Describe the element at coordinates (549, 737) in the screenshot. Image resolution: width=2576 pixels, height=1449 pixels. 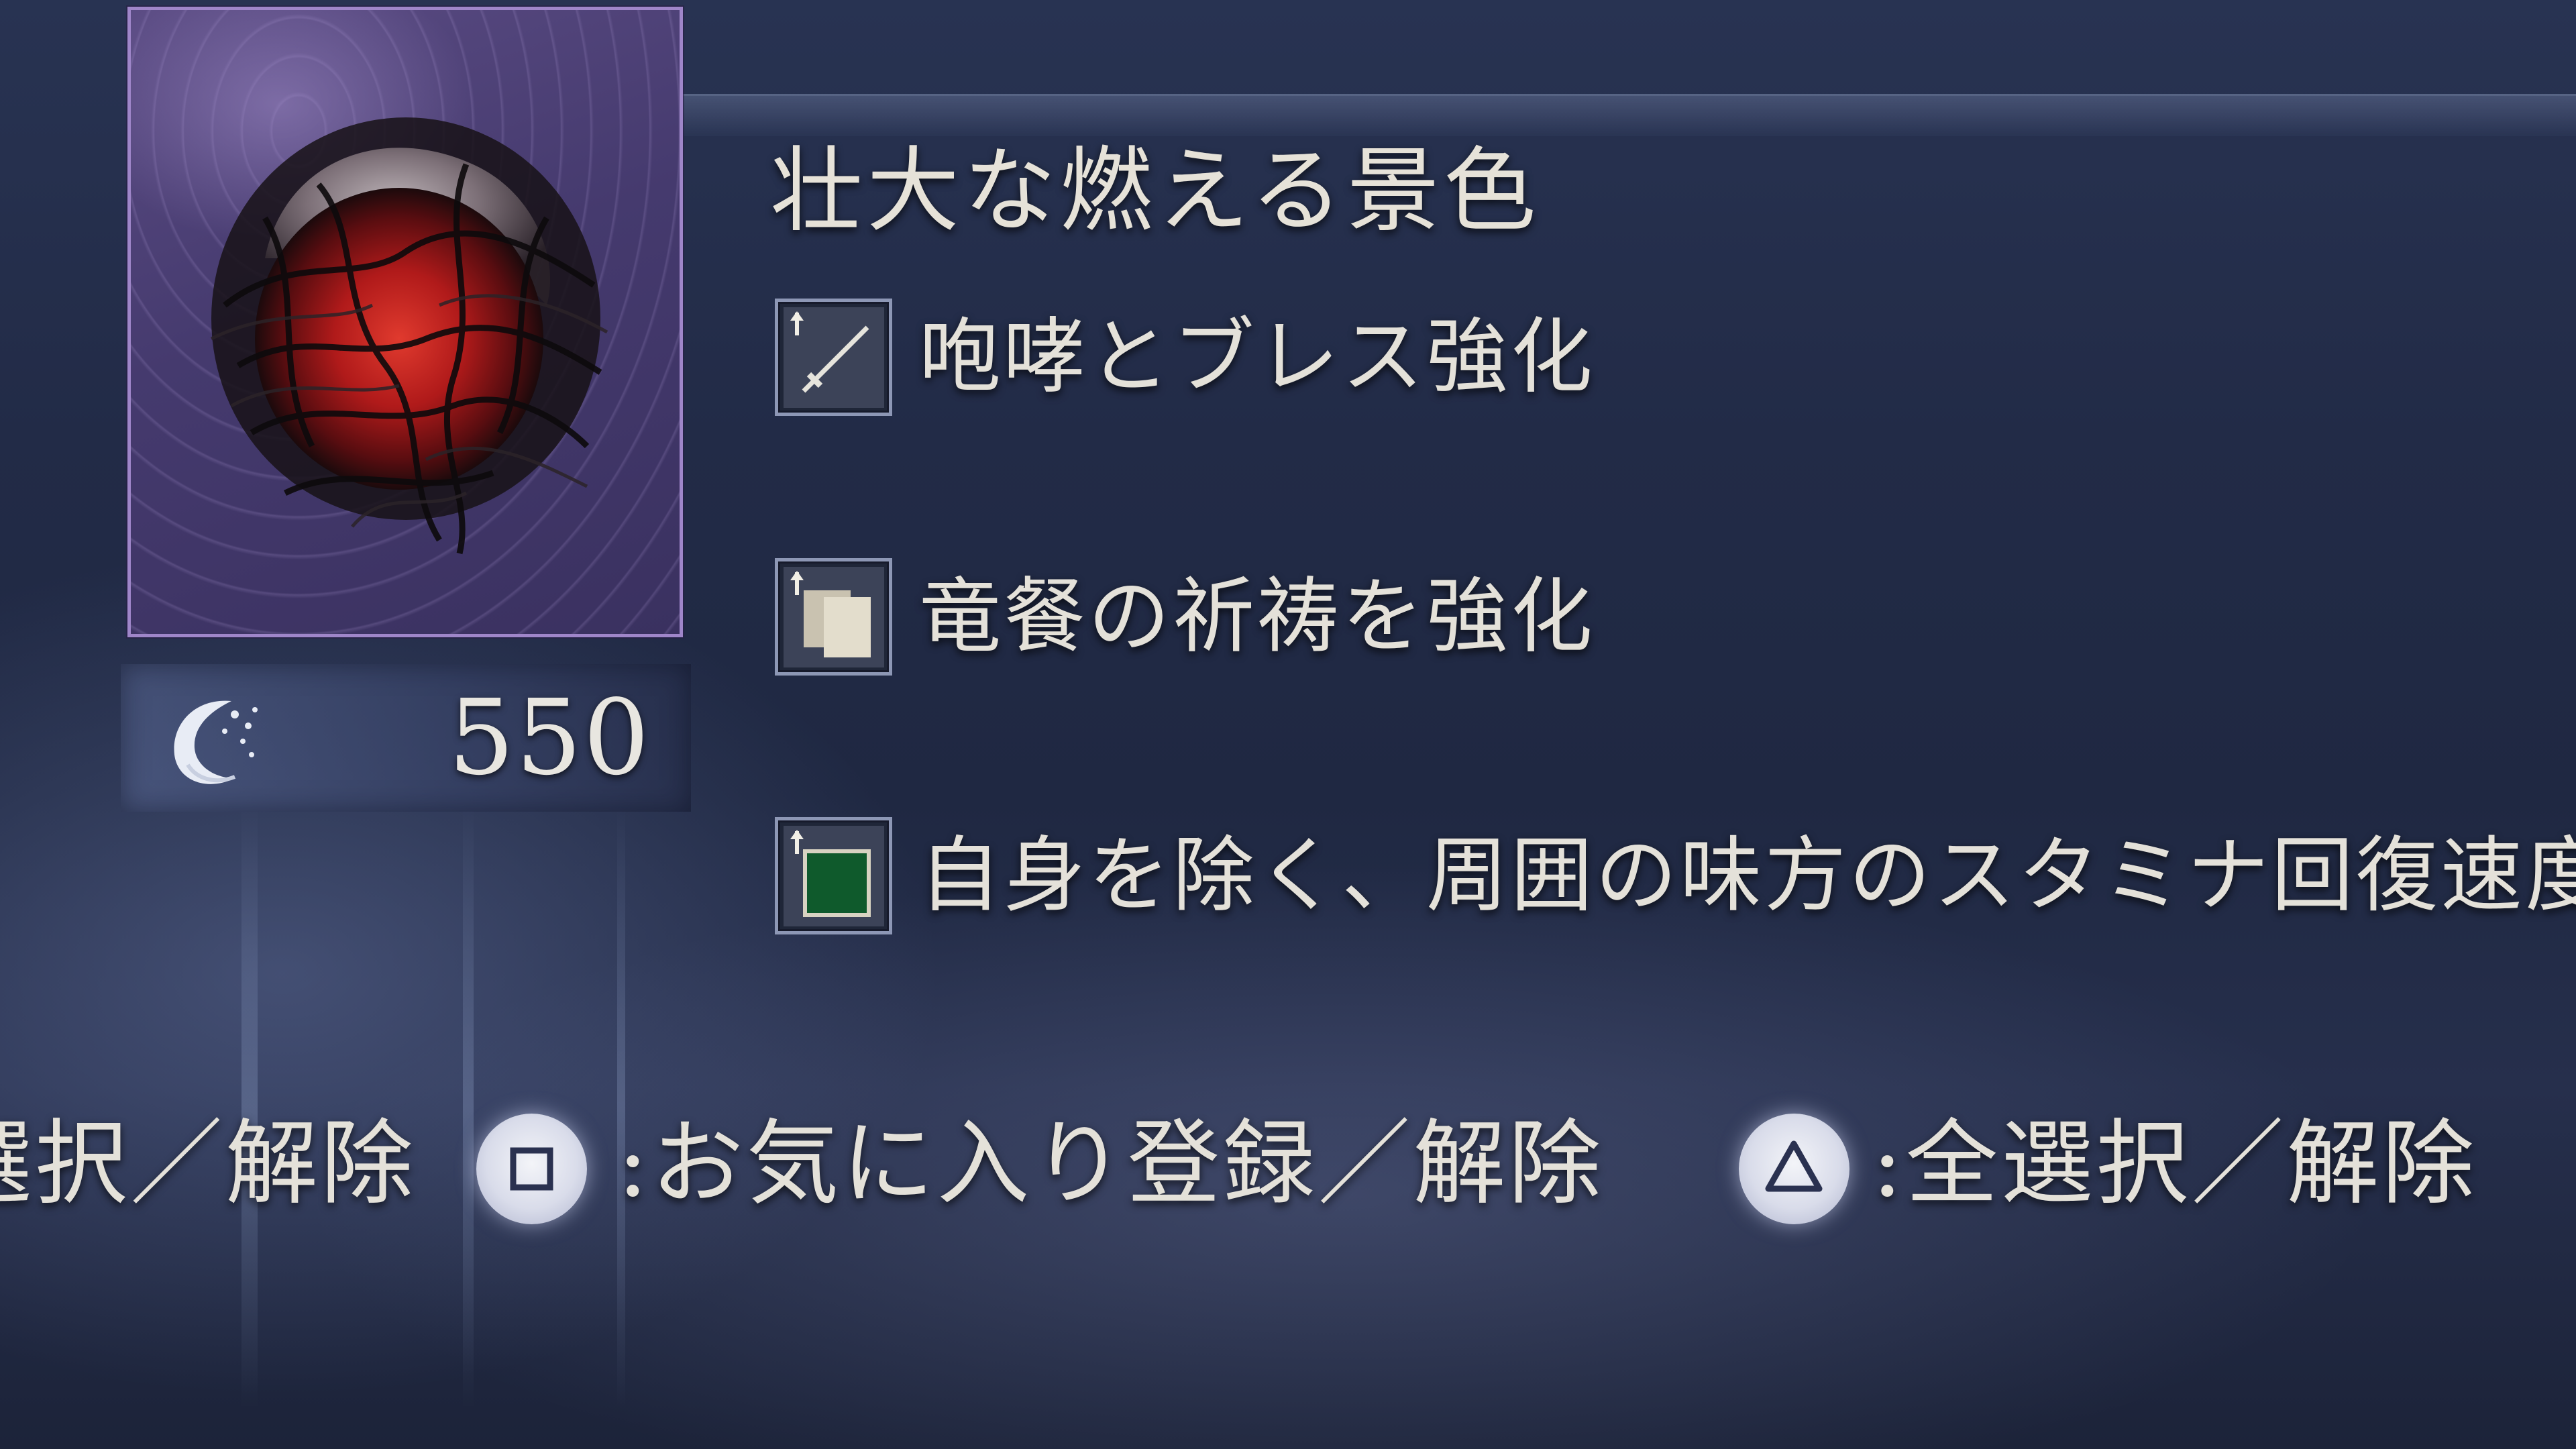
I see `relic-cost: 550` at that location.